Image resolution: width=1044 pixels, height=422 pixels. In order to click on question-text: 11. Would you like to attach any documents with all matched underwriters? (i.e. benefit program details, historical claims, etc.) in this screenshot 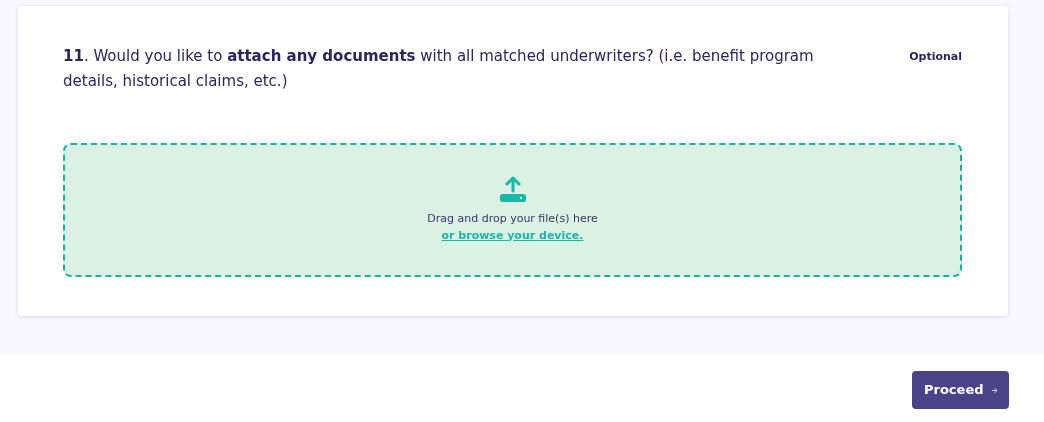, I will do `click(439, 69)`.